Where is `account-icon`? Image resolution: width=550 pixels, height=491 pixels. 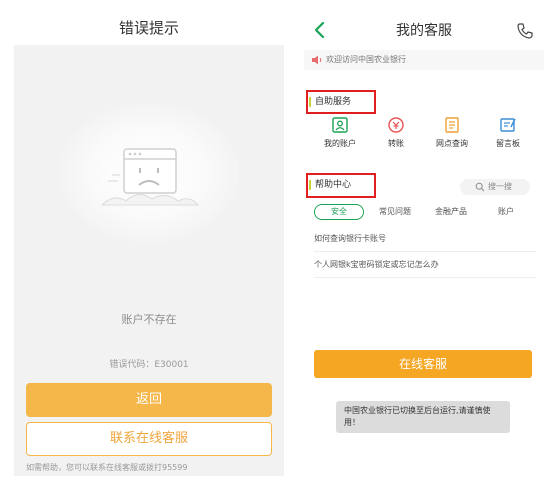
account-icon is located at coordinates (340, 125).